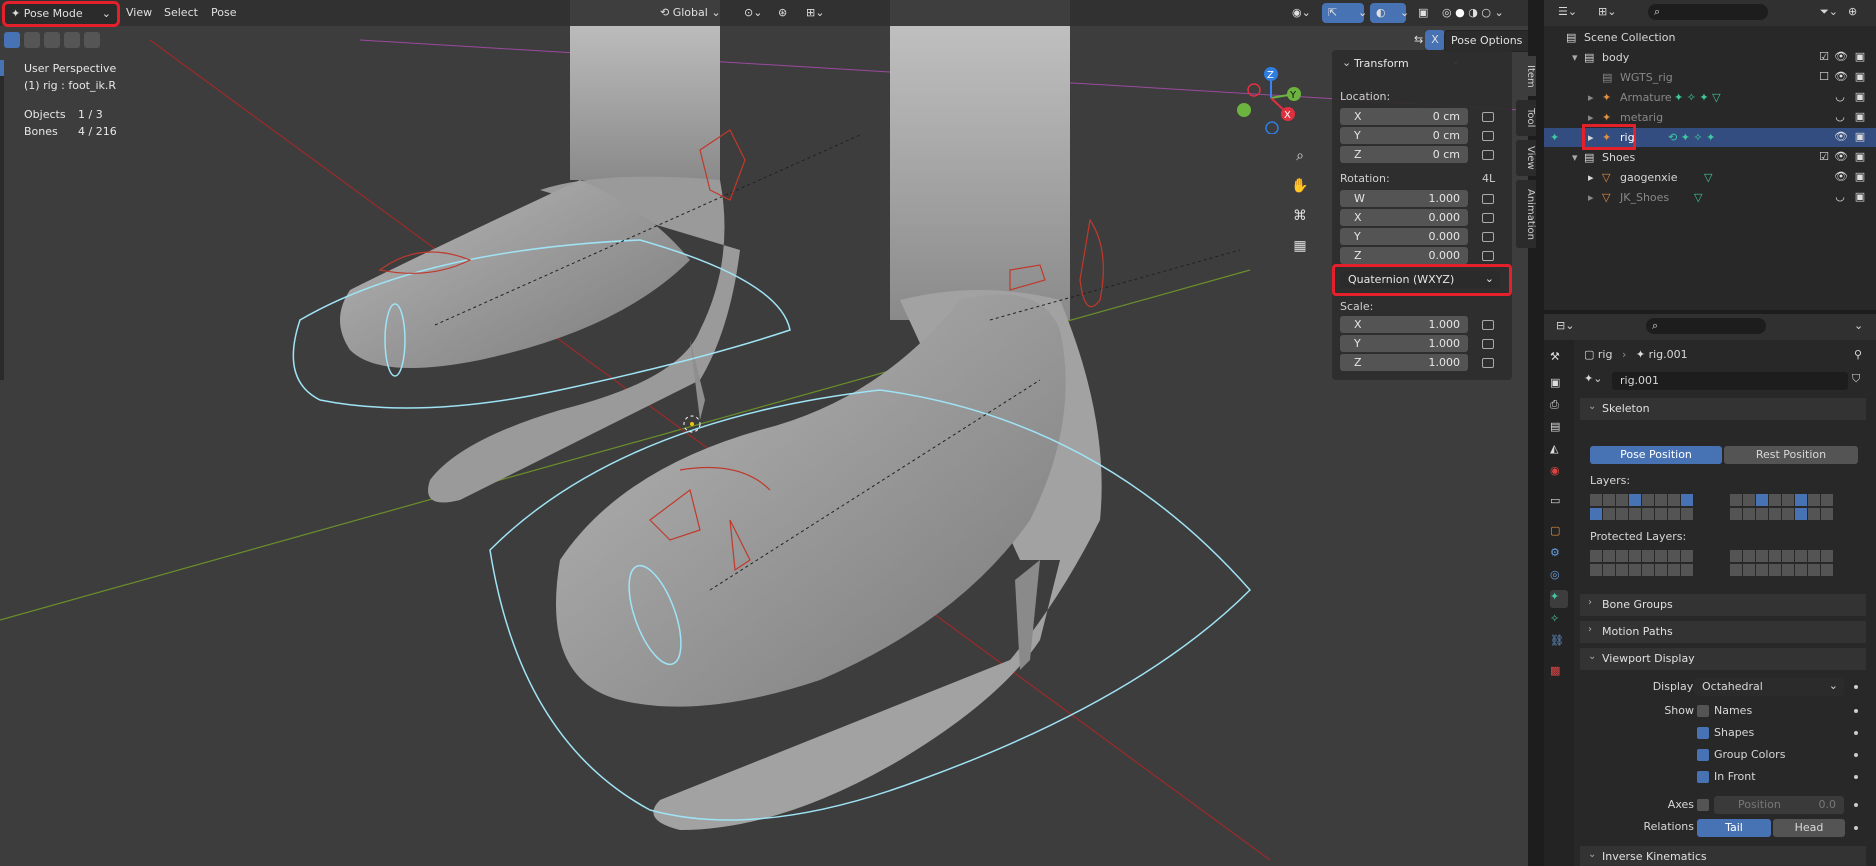 This screenshot has width=1876, height=866. What do you see at coordinates (1473, 12) in the screenshot?
I see `material-shading-icon: ◑` at bounding box center [1473, 12].